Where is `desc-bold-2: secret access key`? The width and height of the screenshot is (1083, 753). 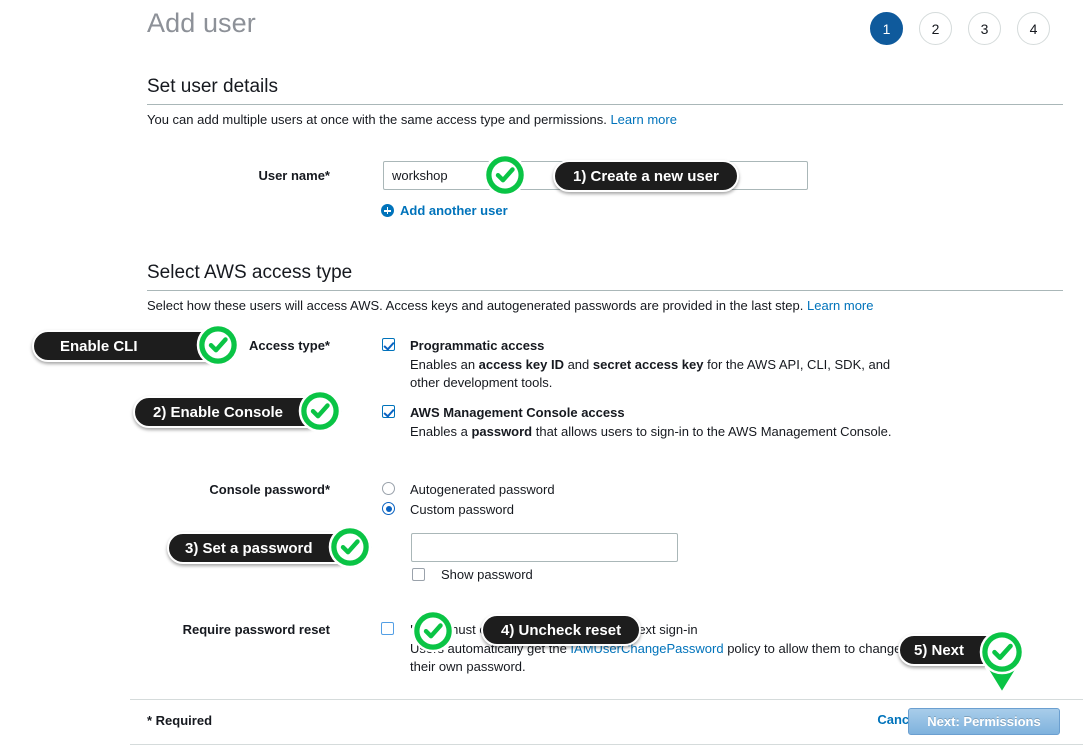
desc-bold-2: secret access key is located at coordinates (648, 364).